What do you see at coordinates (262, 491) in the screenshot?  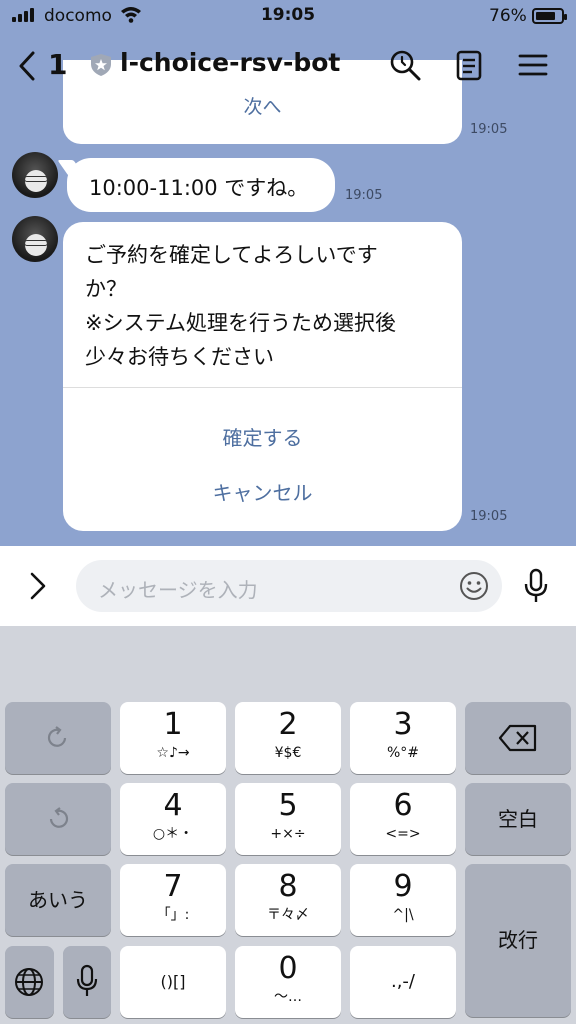 I see `cancel-button: キャンセル` at bounding box center [262, 491].